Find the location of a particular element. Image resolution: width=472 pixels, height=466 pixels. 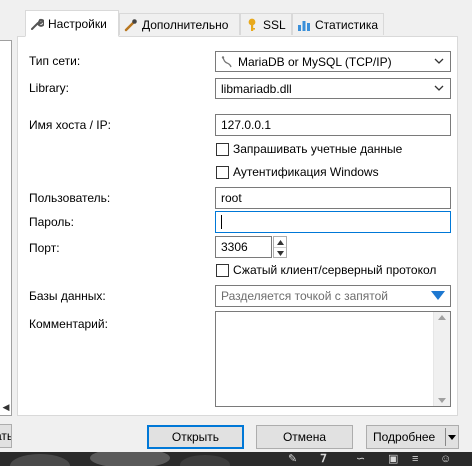

network-type-select: MariaDB or MySQL (TCP/IP) is located at coordinates (333, 61).